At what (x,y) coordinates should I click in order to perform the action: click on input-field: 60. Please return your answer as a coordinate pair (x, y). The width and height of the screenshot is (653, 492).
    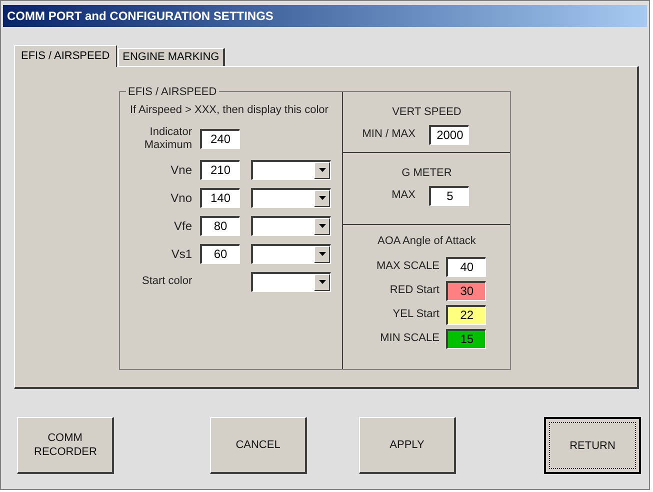
    Looking at the image, I should click on (220, 254).